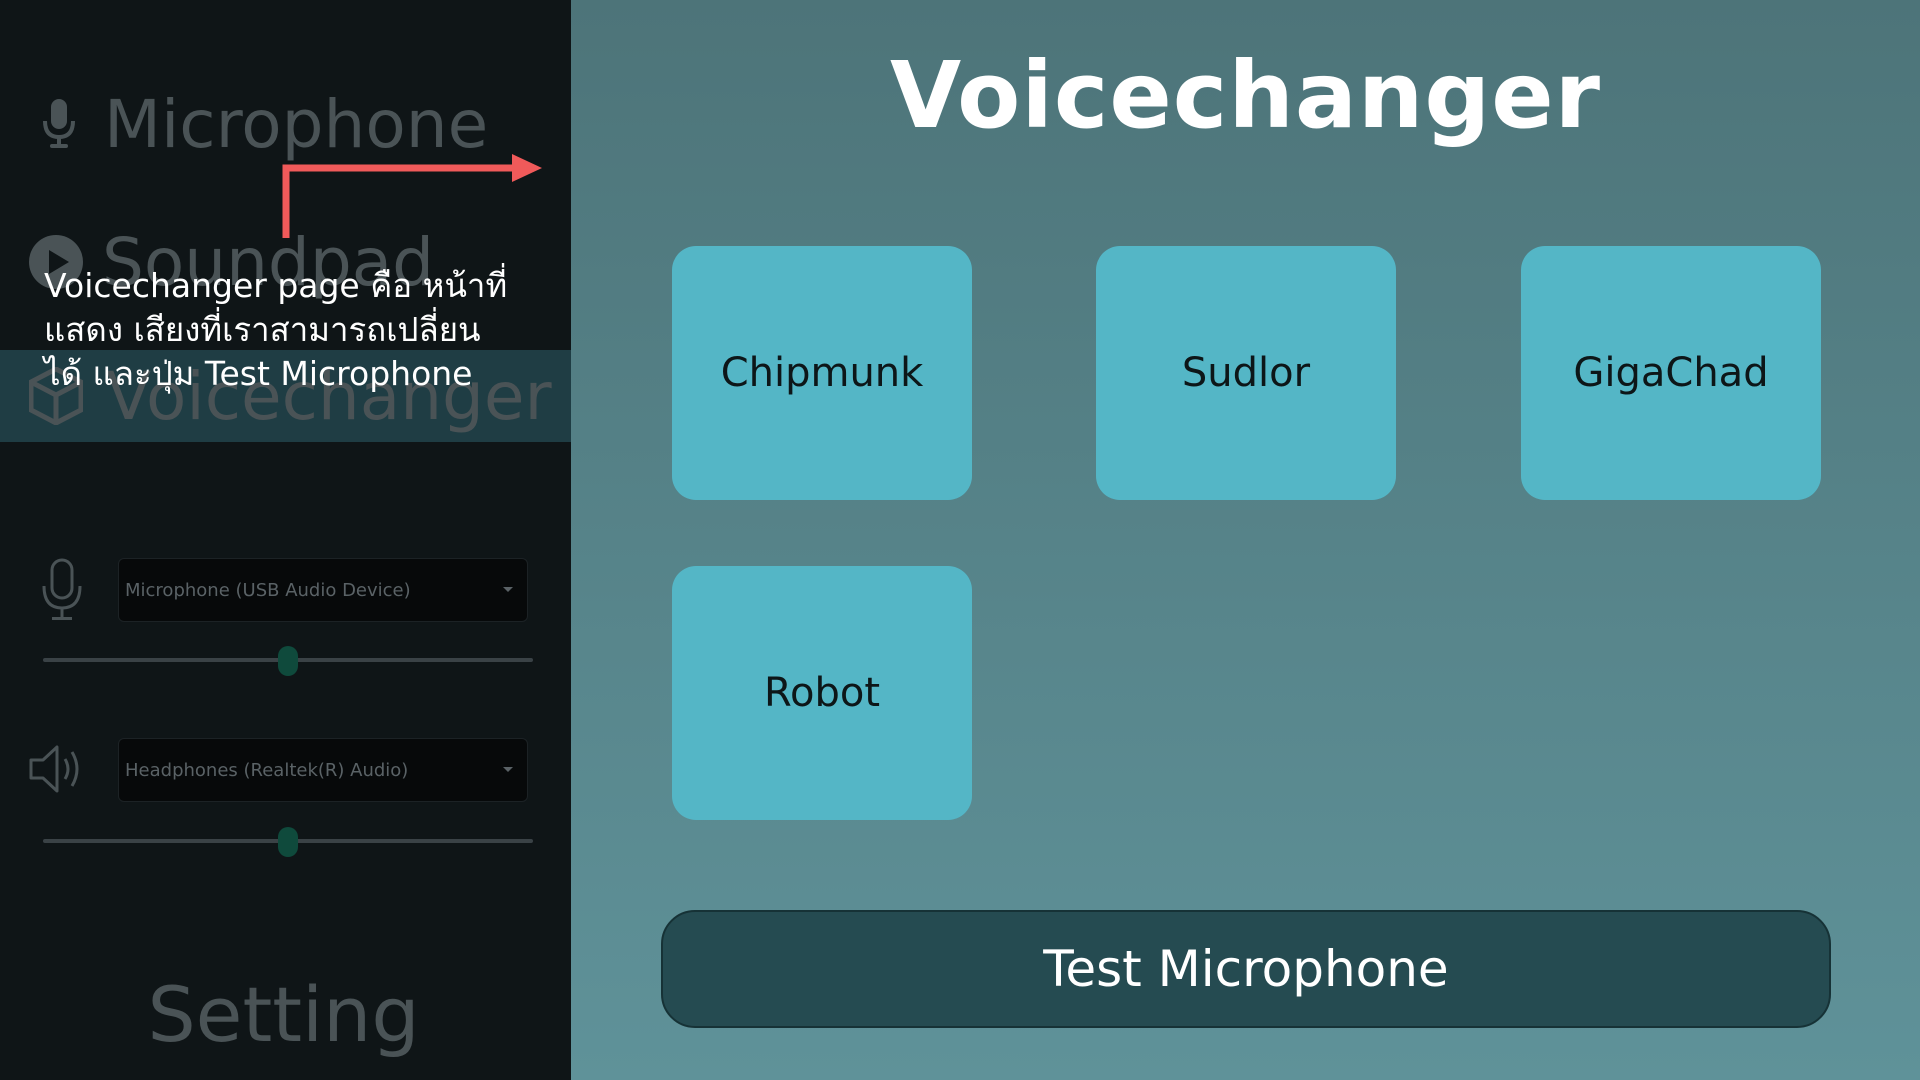 The height and width of the screenshot is (1080, 1920). Describe the element at coordinates (62, 590) in the screenshot. I see `microphone-outline-icon` at that location.